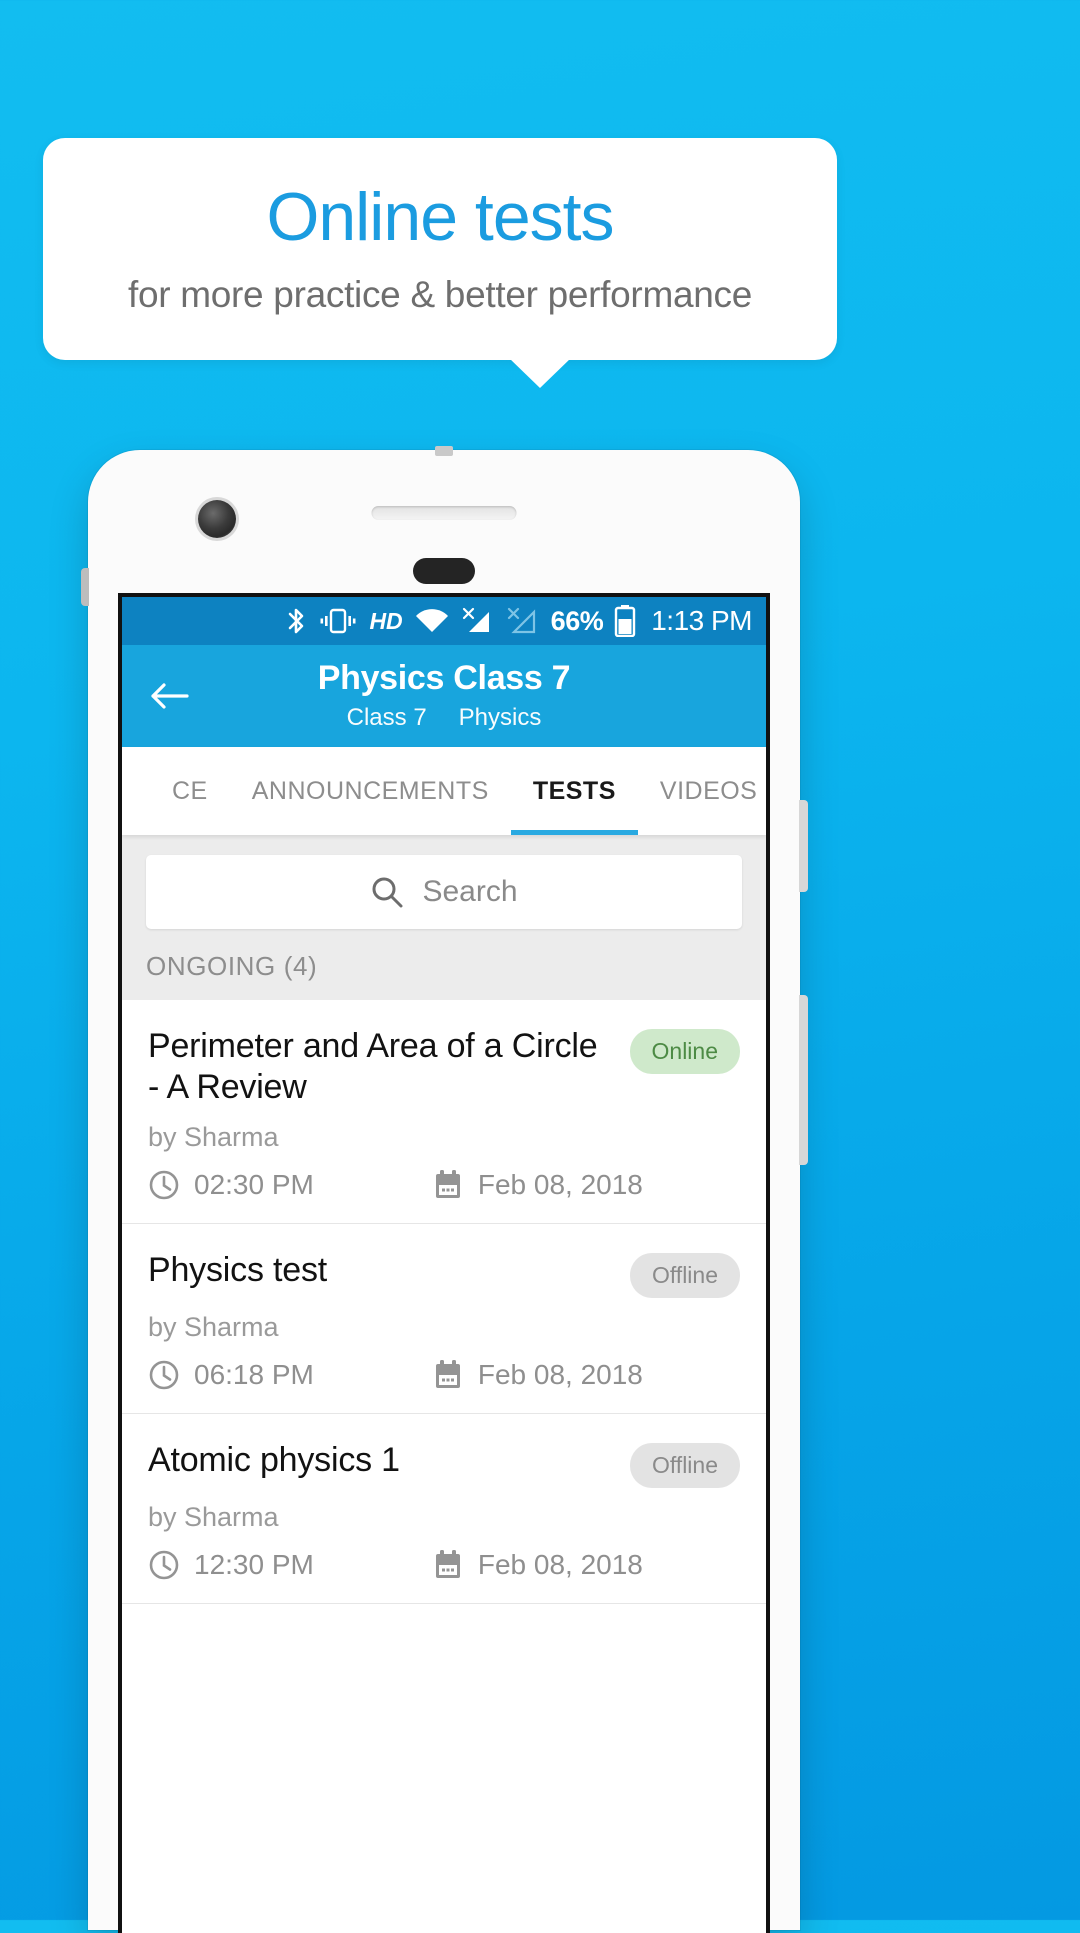 This screenshot has width=1080, height=1933. I want to click on test-time: 12:30 PM, so click(231, 1565).